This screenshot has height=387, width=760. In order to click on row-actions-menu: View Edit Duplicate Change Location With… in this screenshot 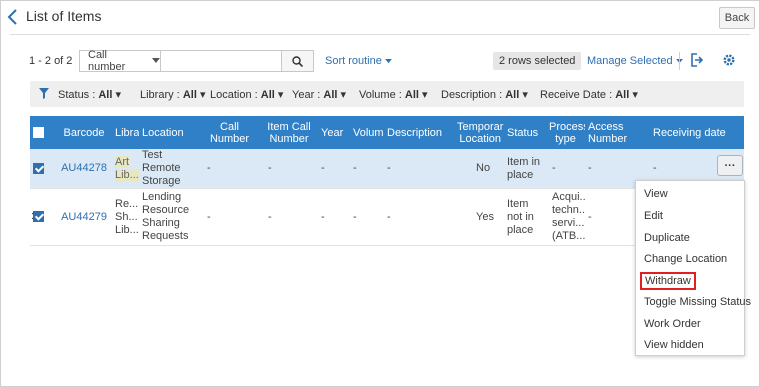, I will do `click(693, 268)`.